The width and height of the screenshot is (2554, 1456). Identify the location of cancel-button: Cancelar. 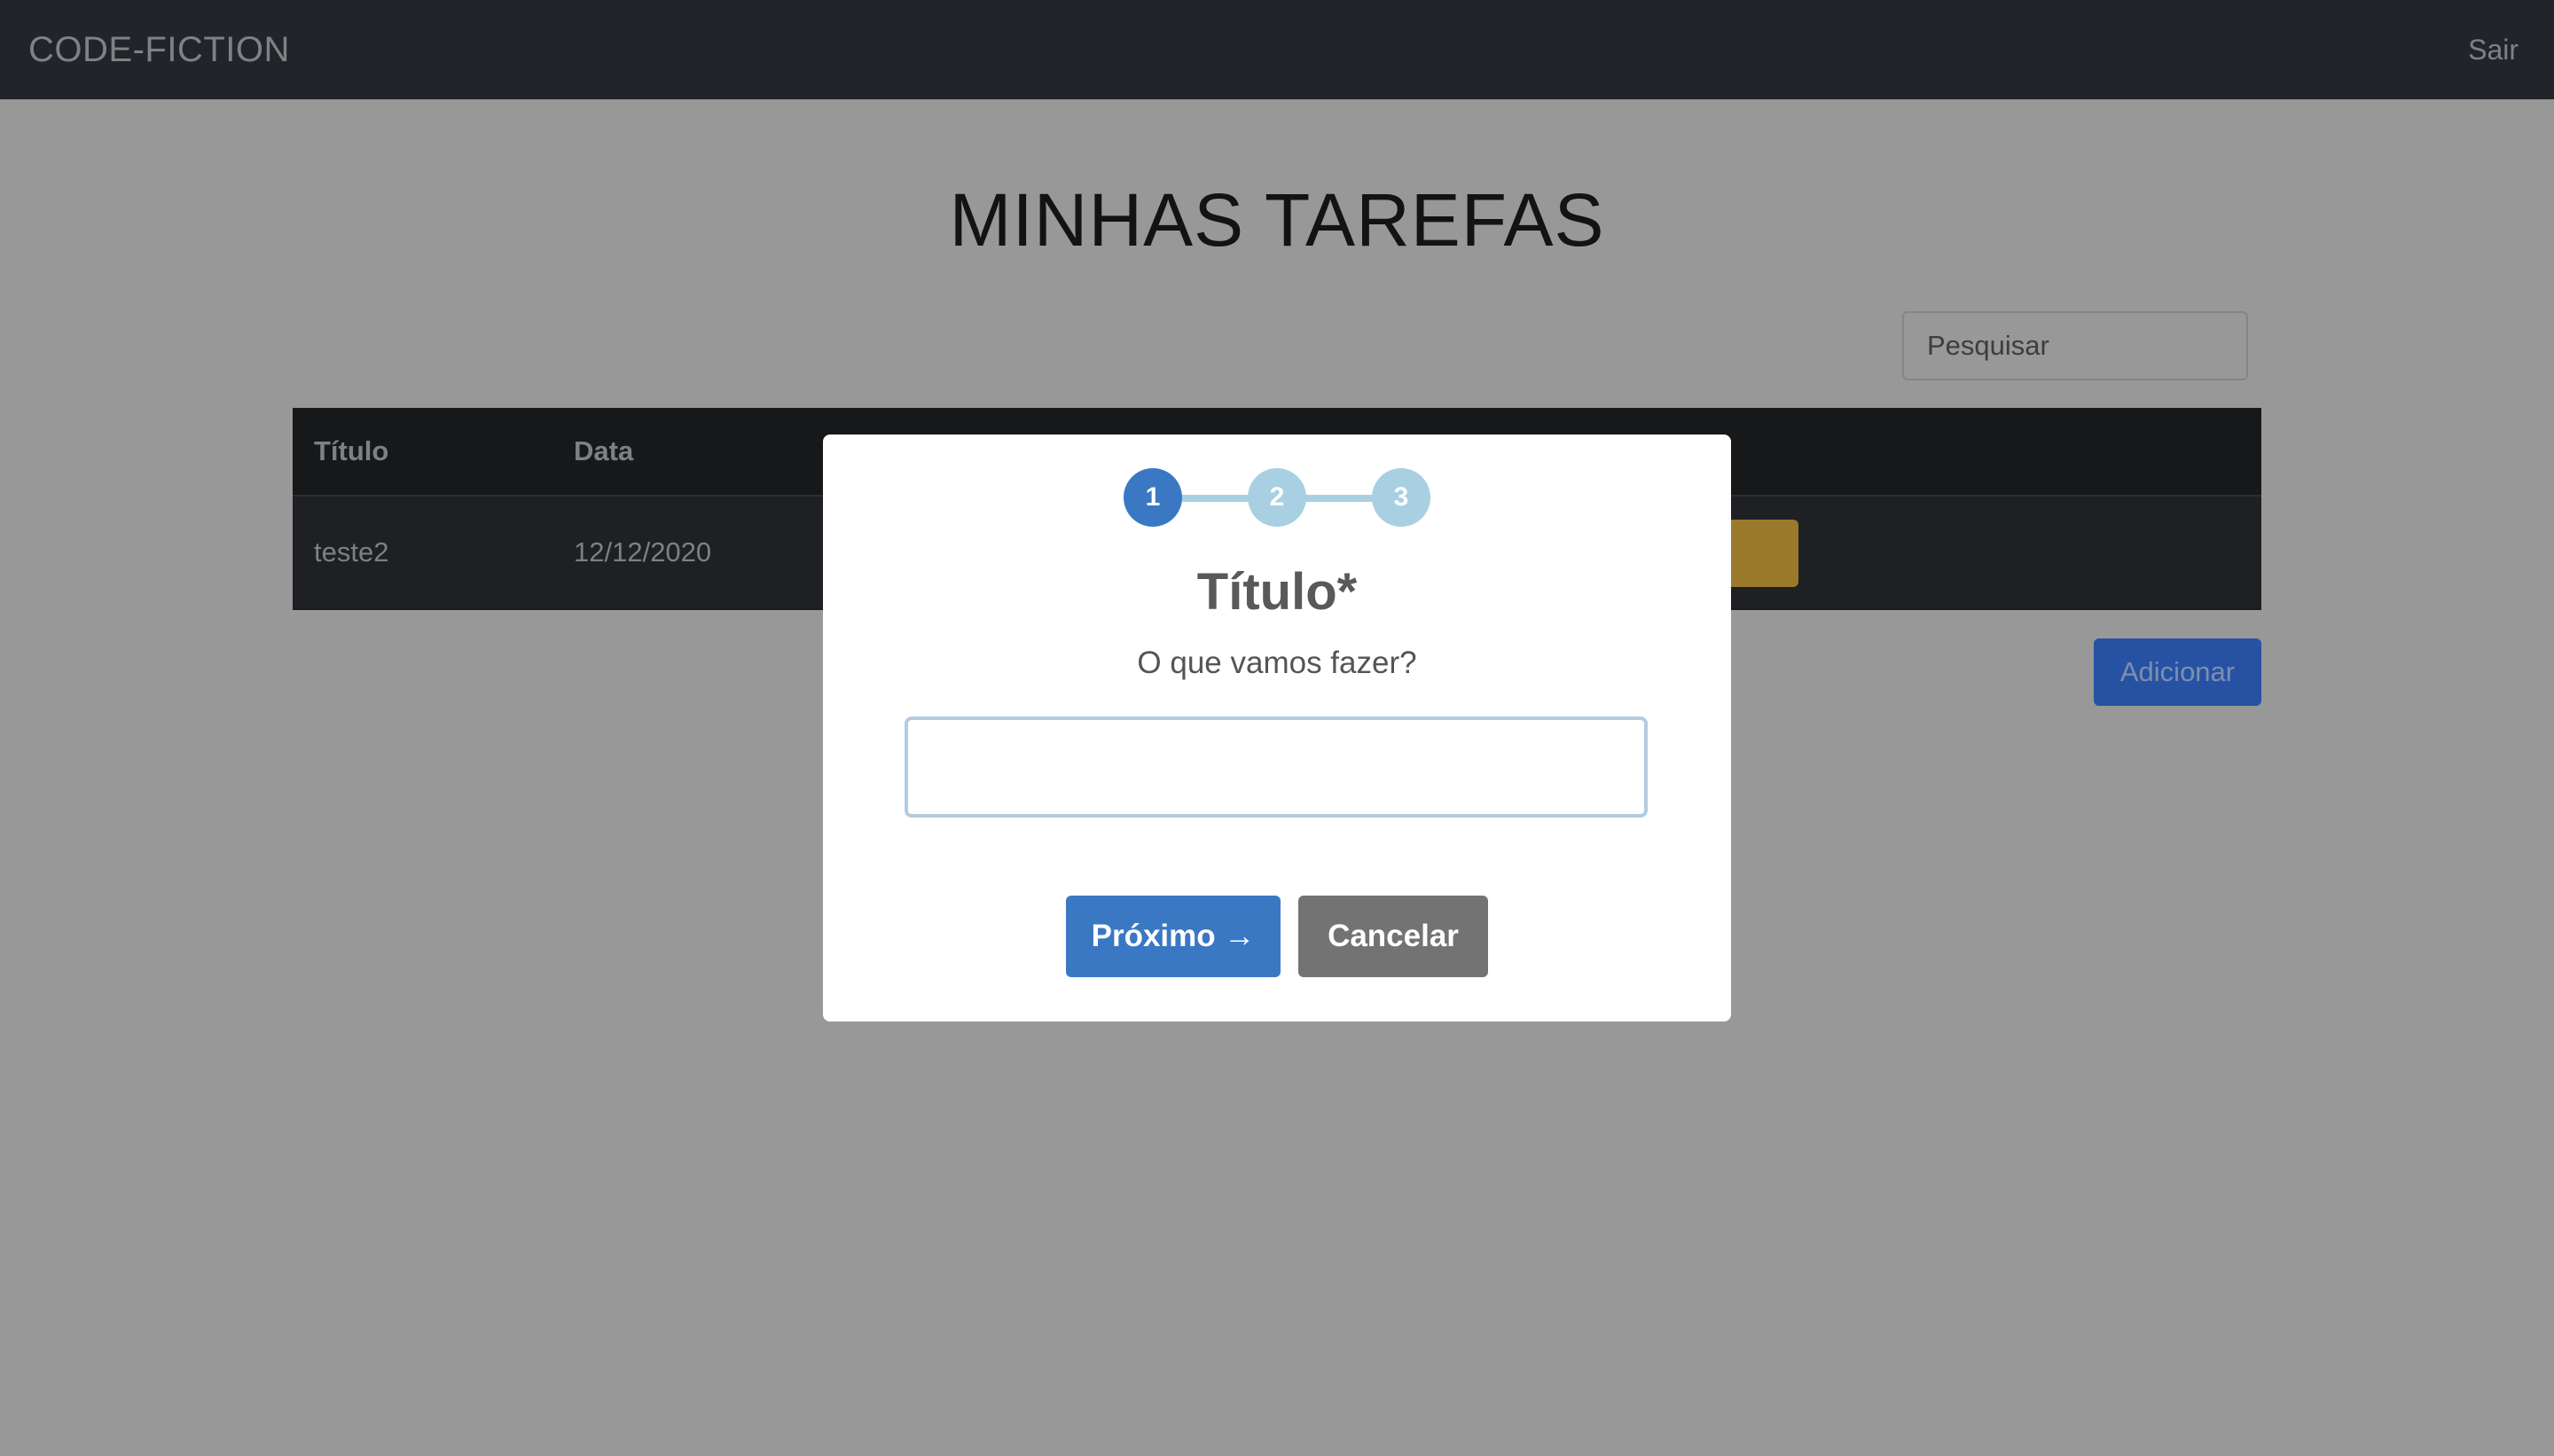
(1393, 936).